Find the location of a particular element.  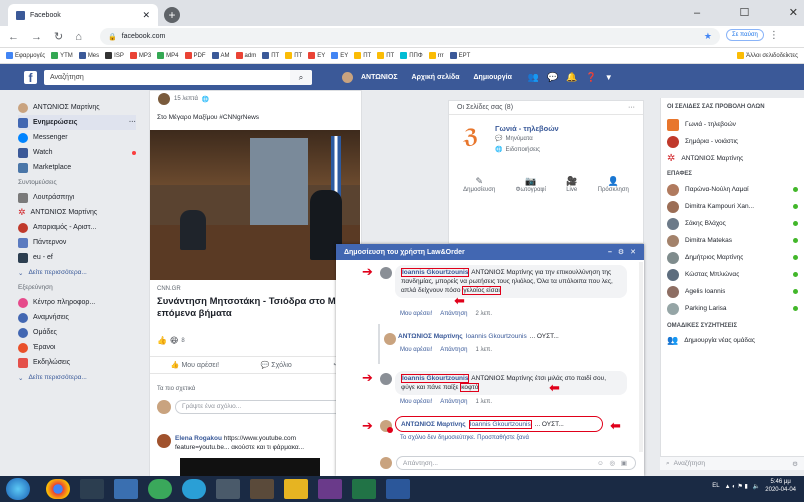

account-menu-icon: ▼ is located at coordinates (609, 77).